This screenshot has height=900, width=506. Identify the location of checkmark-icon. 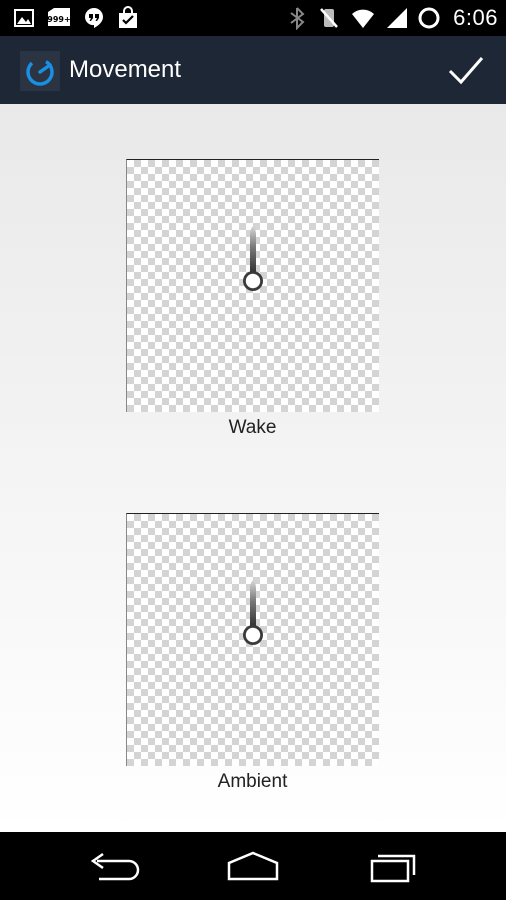
(466, 70).